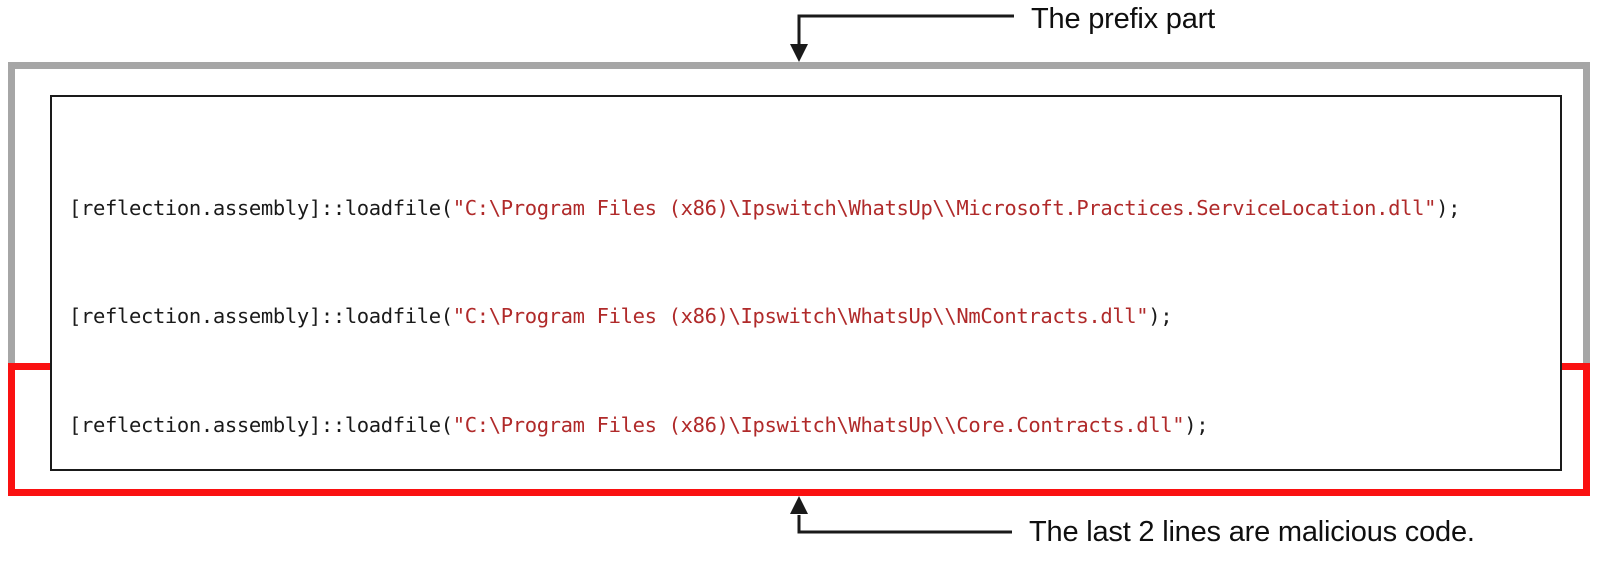  I want to click on malicious-arrow, so click(901, 515).